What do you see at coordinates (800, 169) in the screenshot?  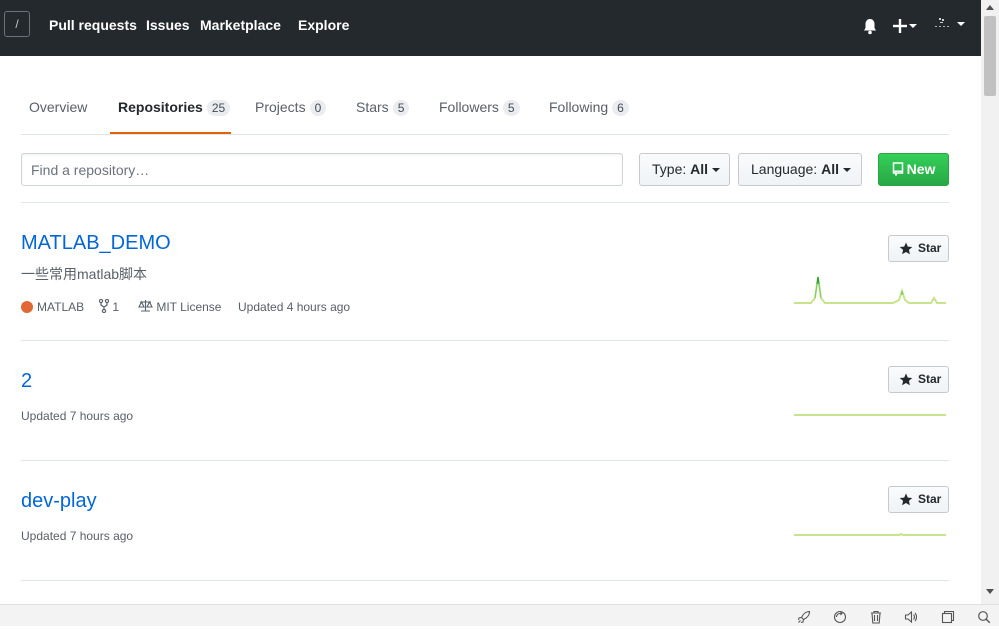 I see `language-filter-button: Language: All` at bounding box center [800, 169].